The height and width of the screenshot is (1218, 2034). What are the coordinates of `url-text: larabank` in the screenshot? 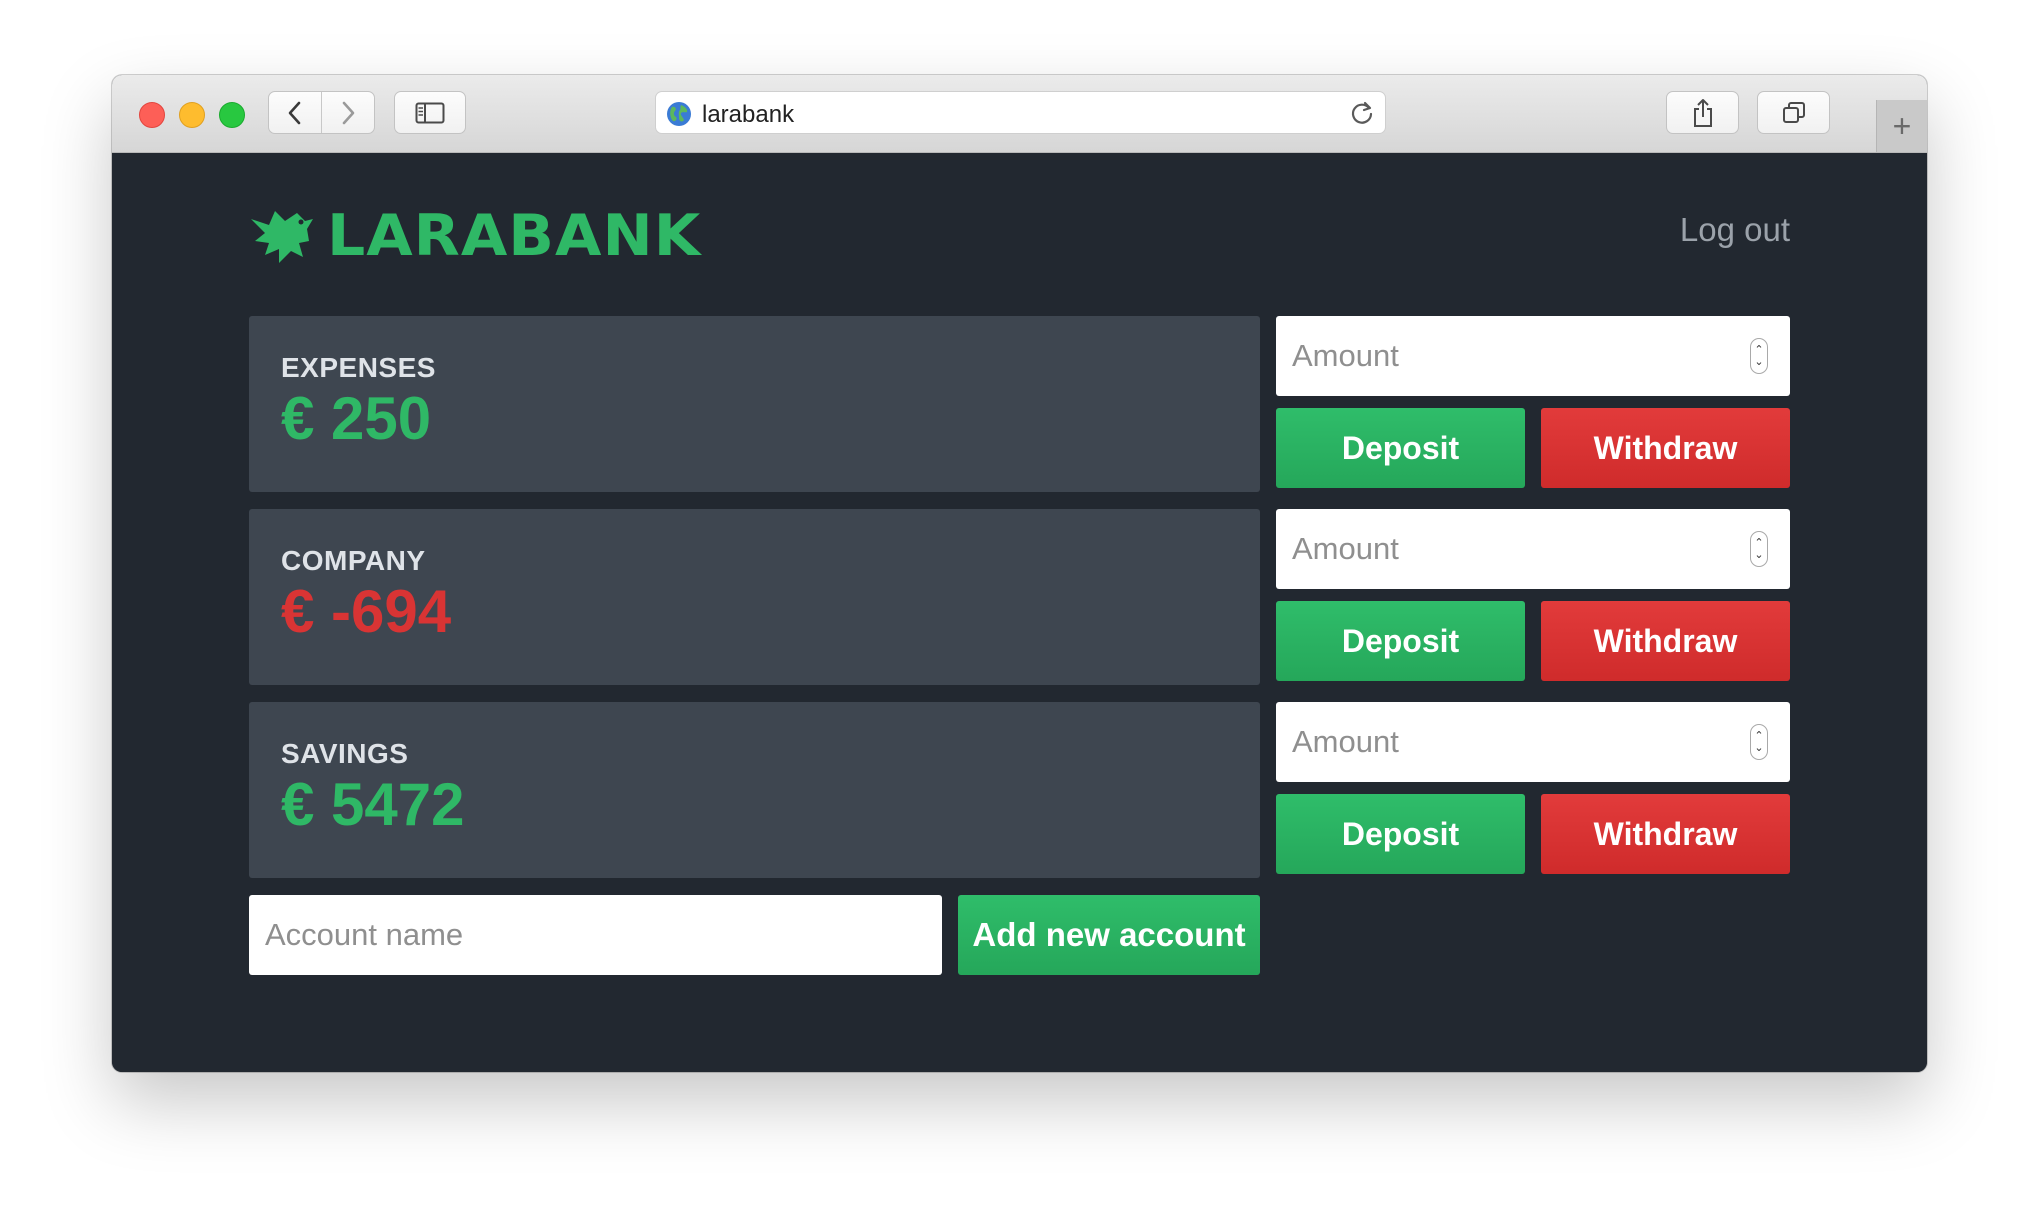 It's located at (748, 114).